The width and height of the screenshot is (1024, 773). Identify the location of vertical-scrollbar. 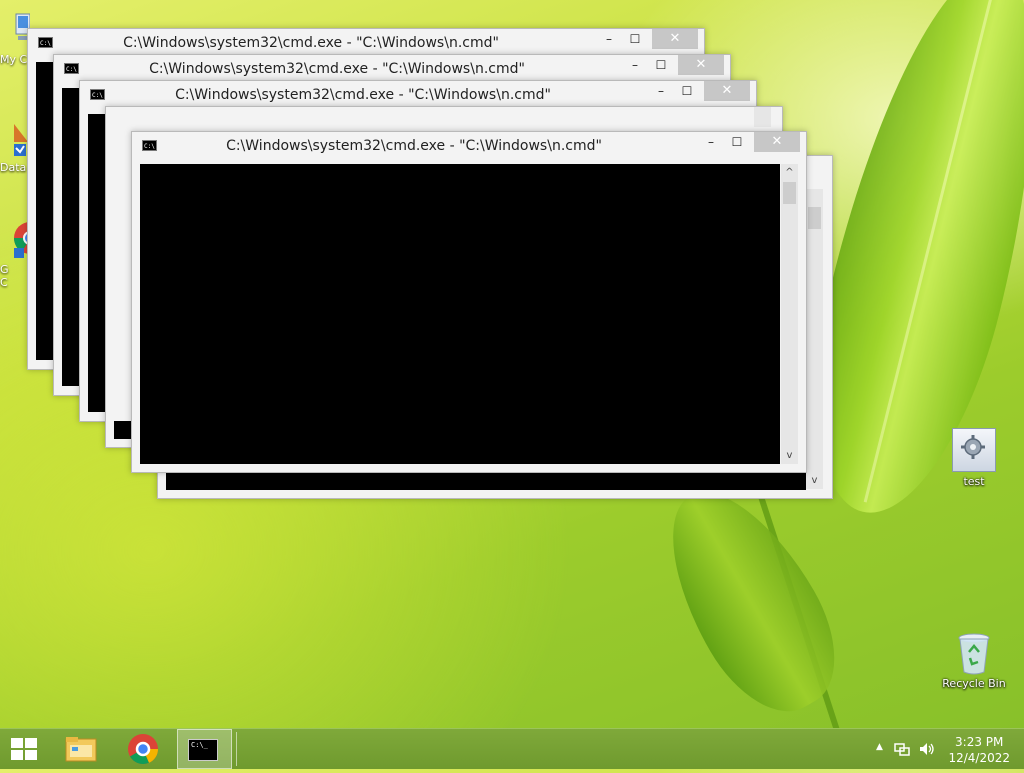
(762, 117).